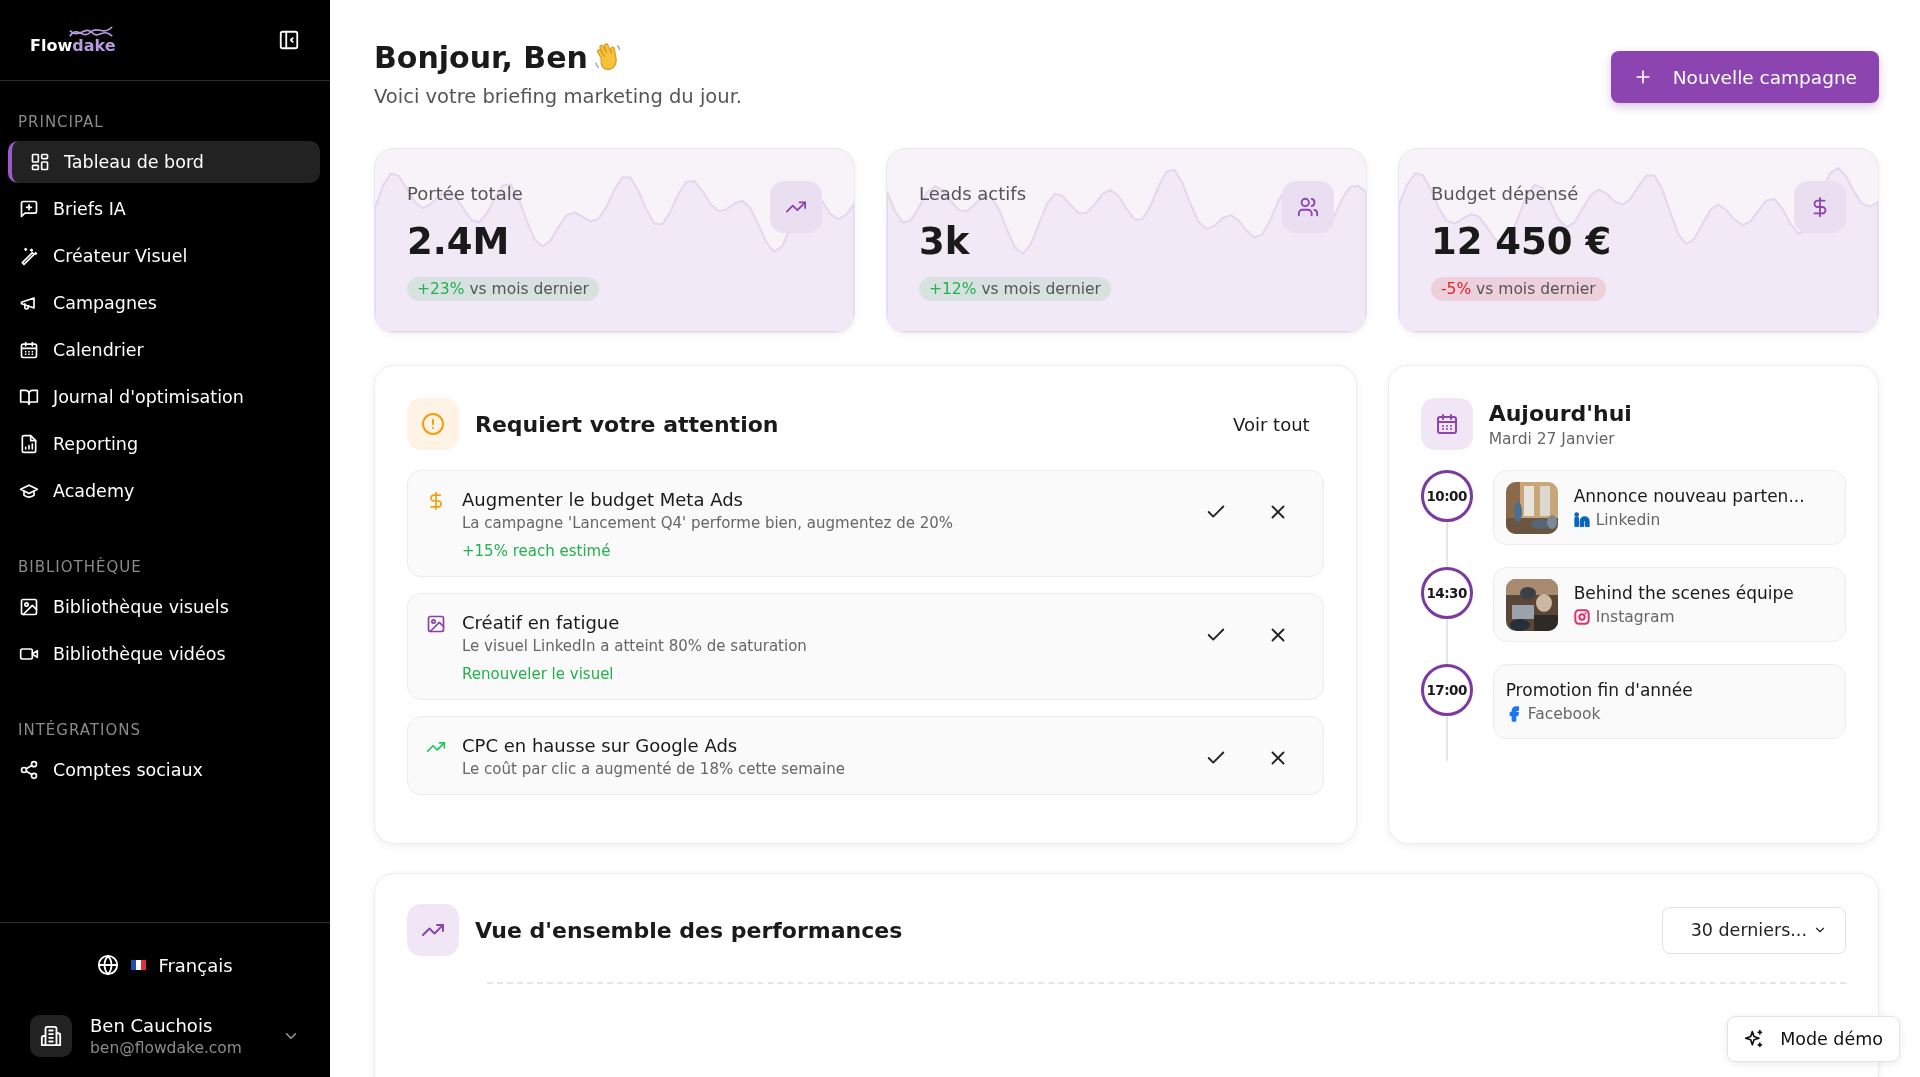 This screenshot has width=1920, height=1077. I want to click on stat-label: Leads actifs, so click(973, 193).